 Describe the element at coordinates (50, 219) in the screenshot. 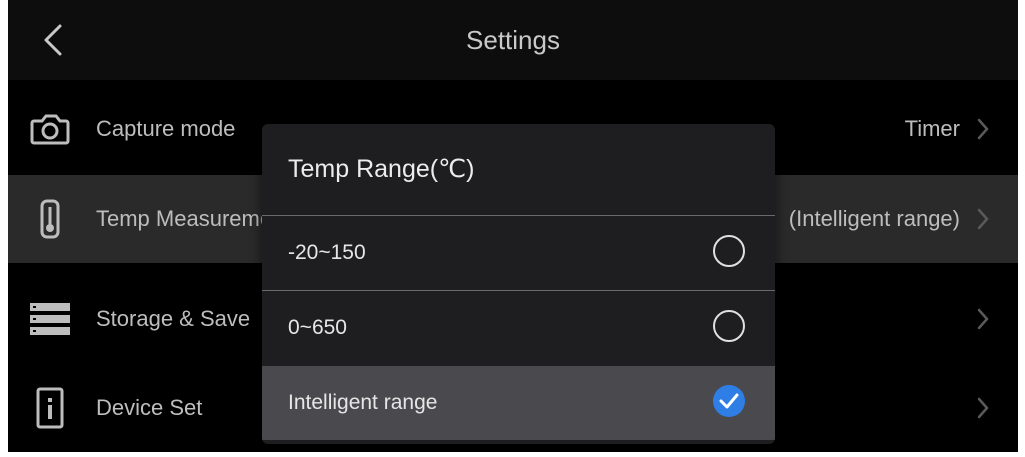

I see `thermometer-icon` at that location.